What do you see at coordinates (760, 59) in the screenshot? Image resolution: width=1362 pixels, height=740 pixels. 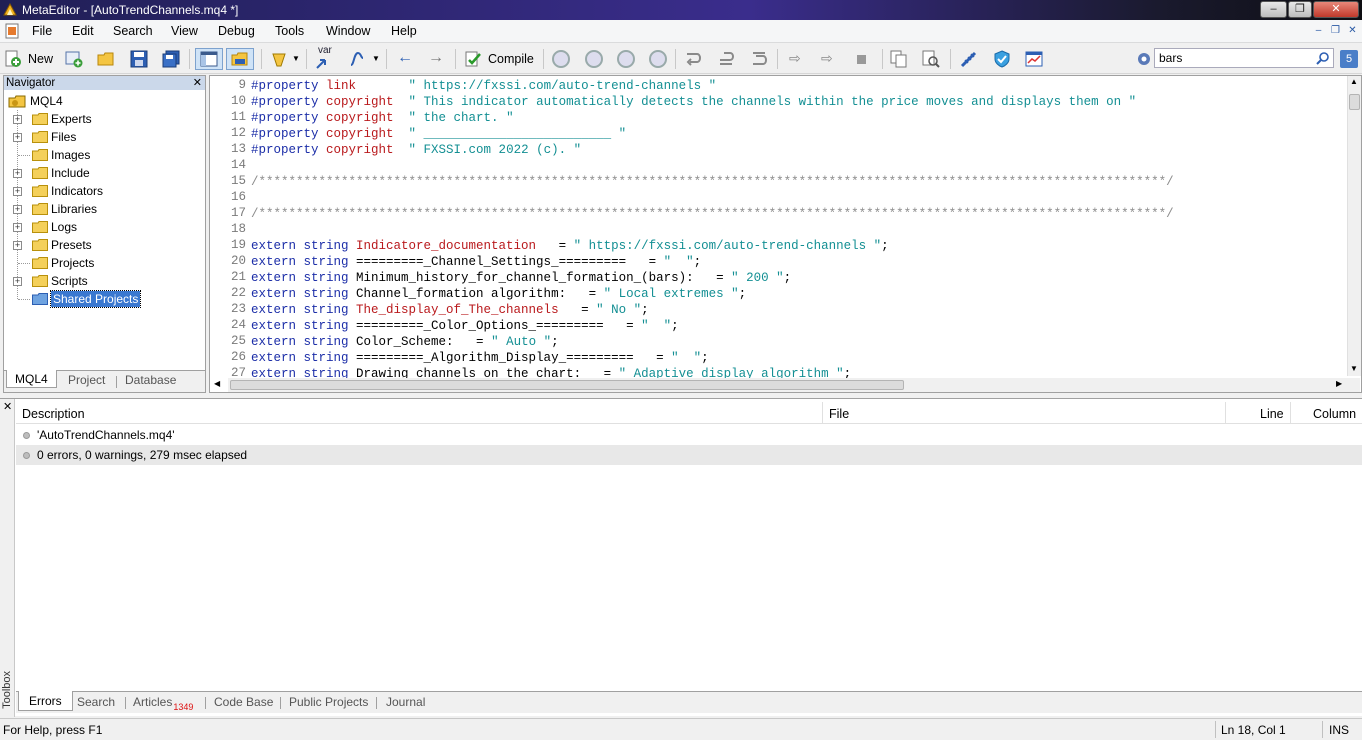 I see `step-out-icon` at bounding box center [760, 59].